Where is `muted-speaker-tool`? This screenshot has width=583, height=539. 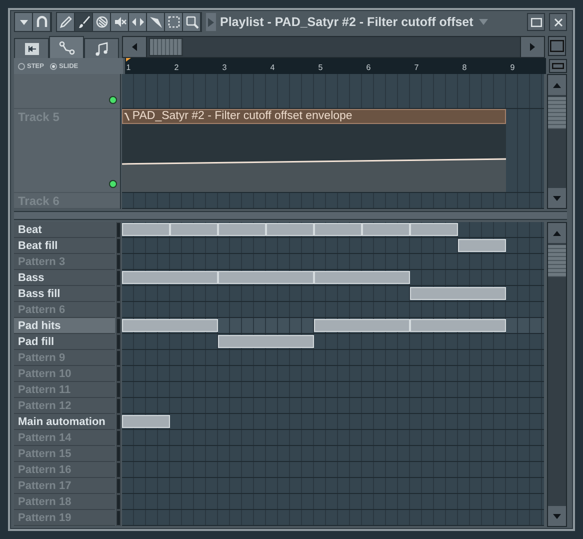 muted-speaker-tool is located at coordinates (120, 22).